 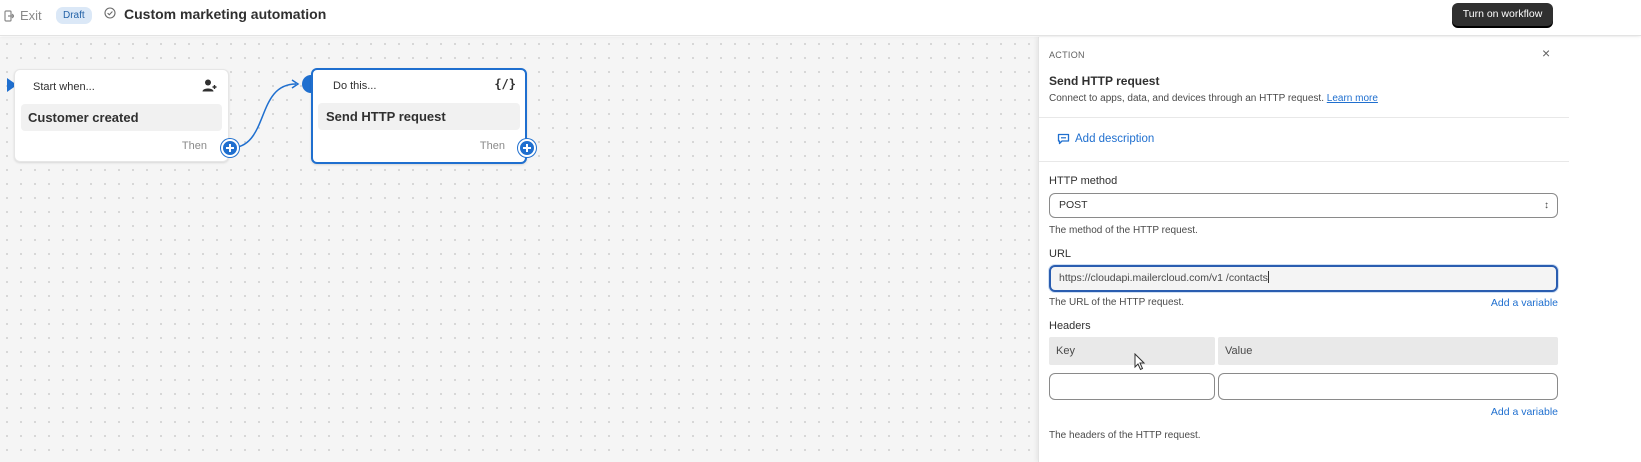 What do you see at coordinates (110, 13) in the screenshot?
I see `check-circle-icon` at bounding box center [110, 13].